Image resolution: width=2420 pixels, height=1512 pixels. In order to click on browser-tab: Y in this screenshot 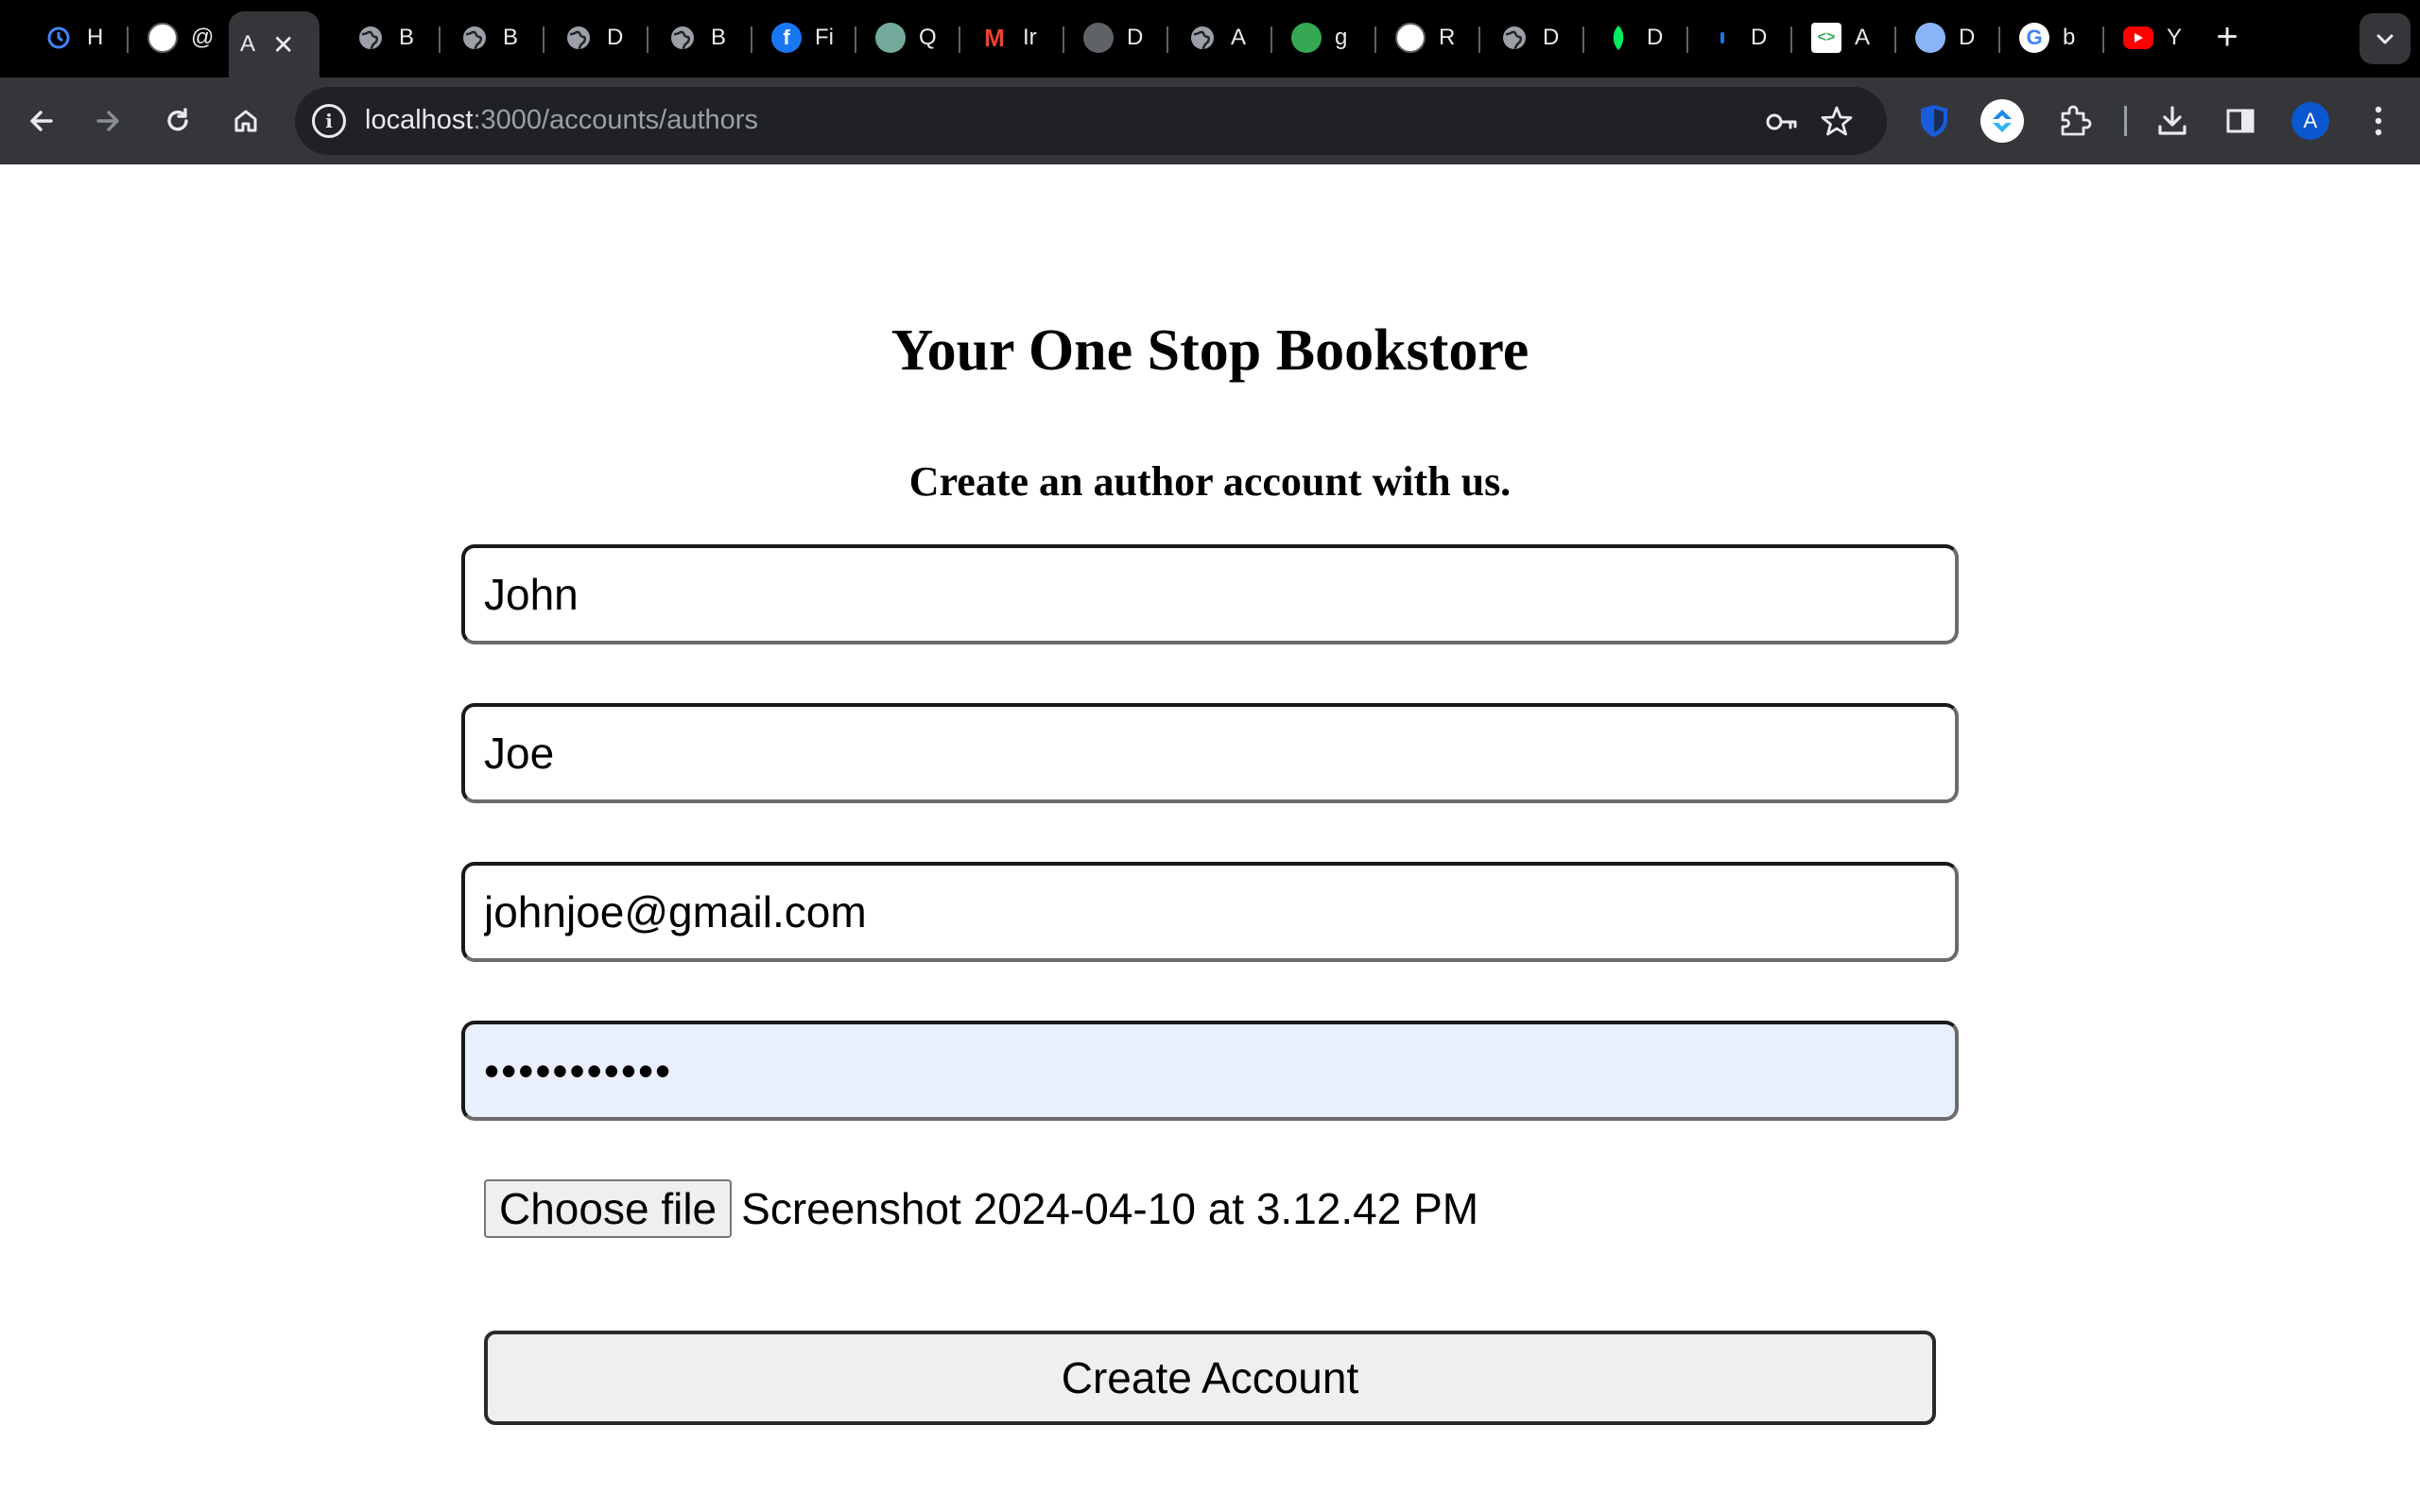, I will do `click(2157, 37)`.